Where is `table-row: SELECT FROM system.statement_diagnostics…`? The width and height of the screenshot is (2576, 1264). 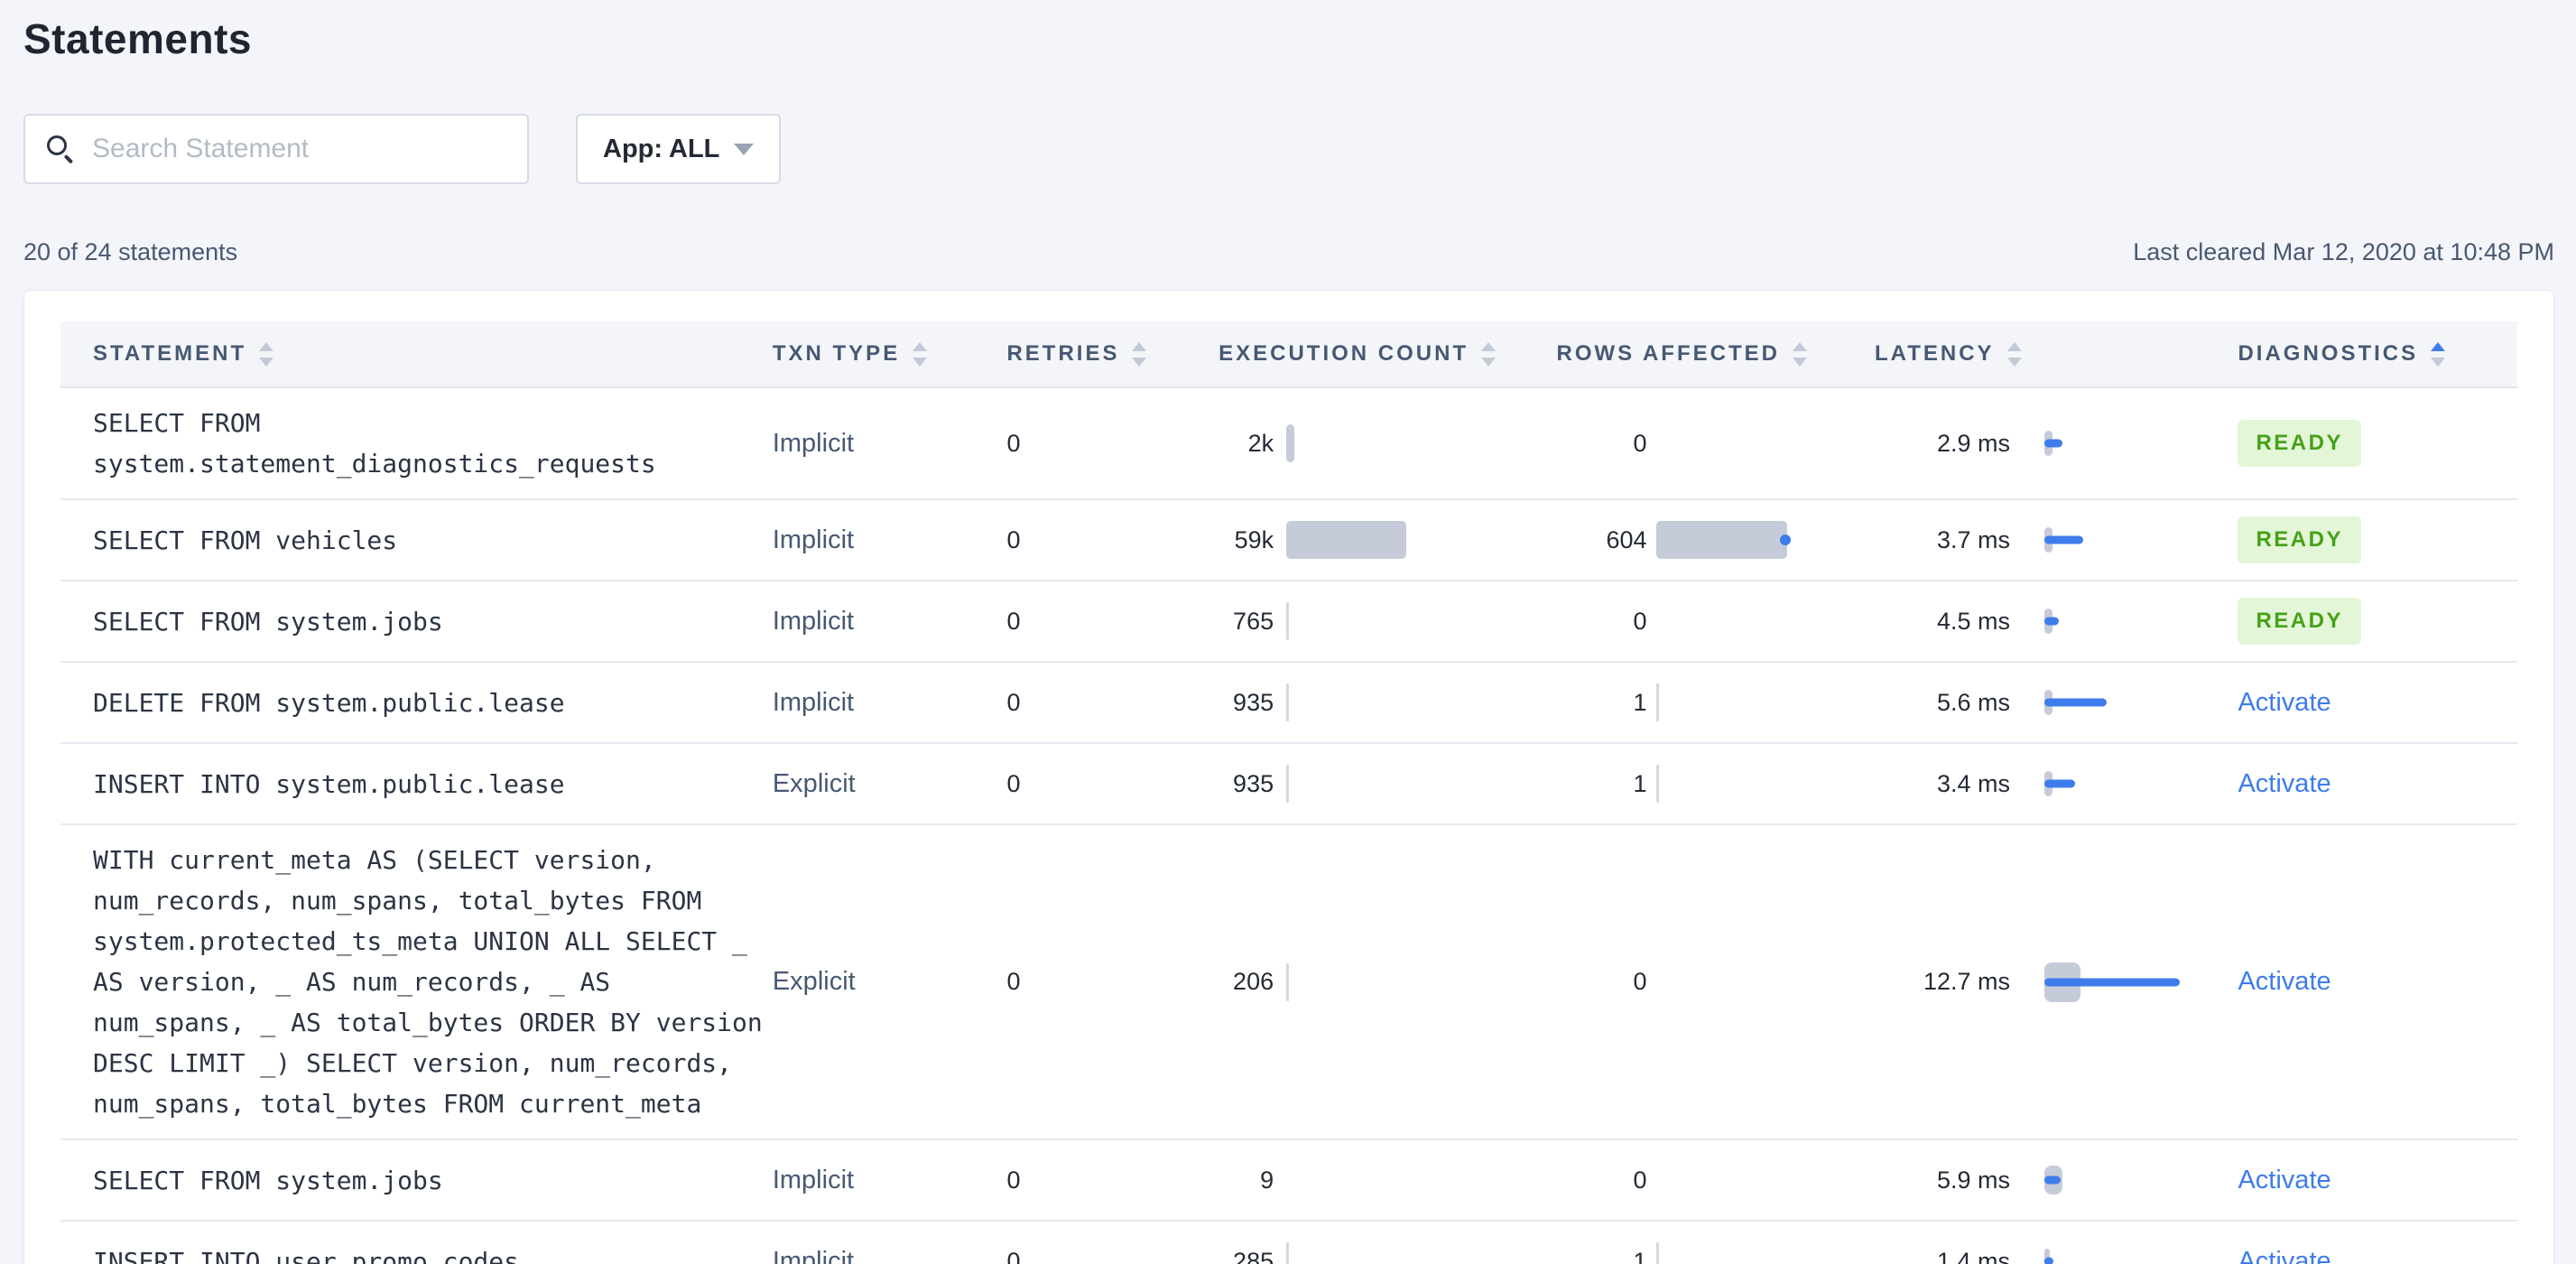 table-row: SELECT FROM system.statement_diagnostics… is located at coordinates (1288, 444).